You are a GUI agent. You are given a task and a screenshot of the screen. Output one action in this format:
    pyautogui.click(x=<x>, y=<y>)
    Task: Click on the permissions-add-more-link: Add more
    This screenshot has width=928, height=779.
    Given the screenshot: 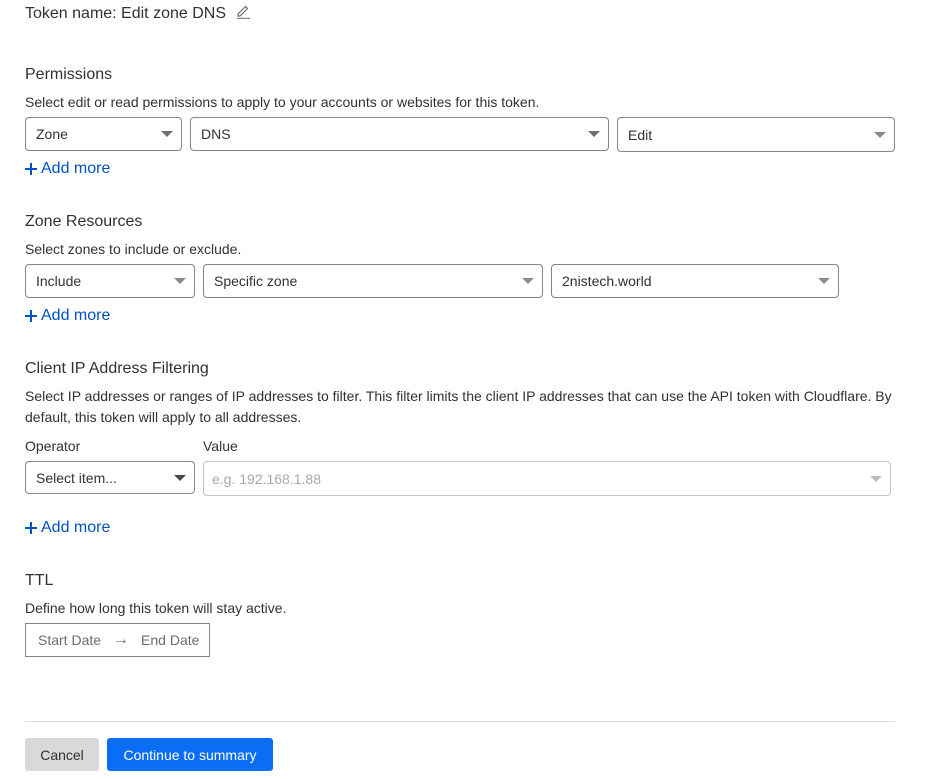 What is the action you would take?
    pyautogui.click(x=67, y=169)
    